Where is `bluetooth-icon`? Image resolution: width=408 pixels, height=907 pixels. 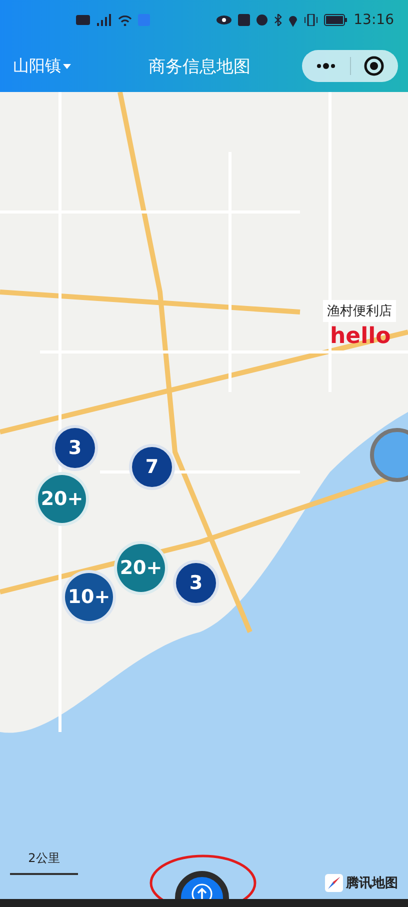
bluetooth-icon is located at coordinates (278, 20).